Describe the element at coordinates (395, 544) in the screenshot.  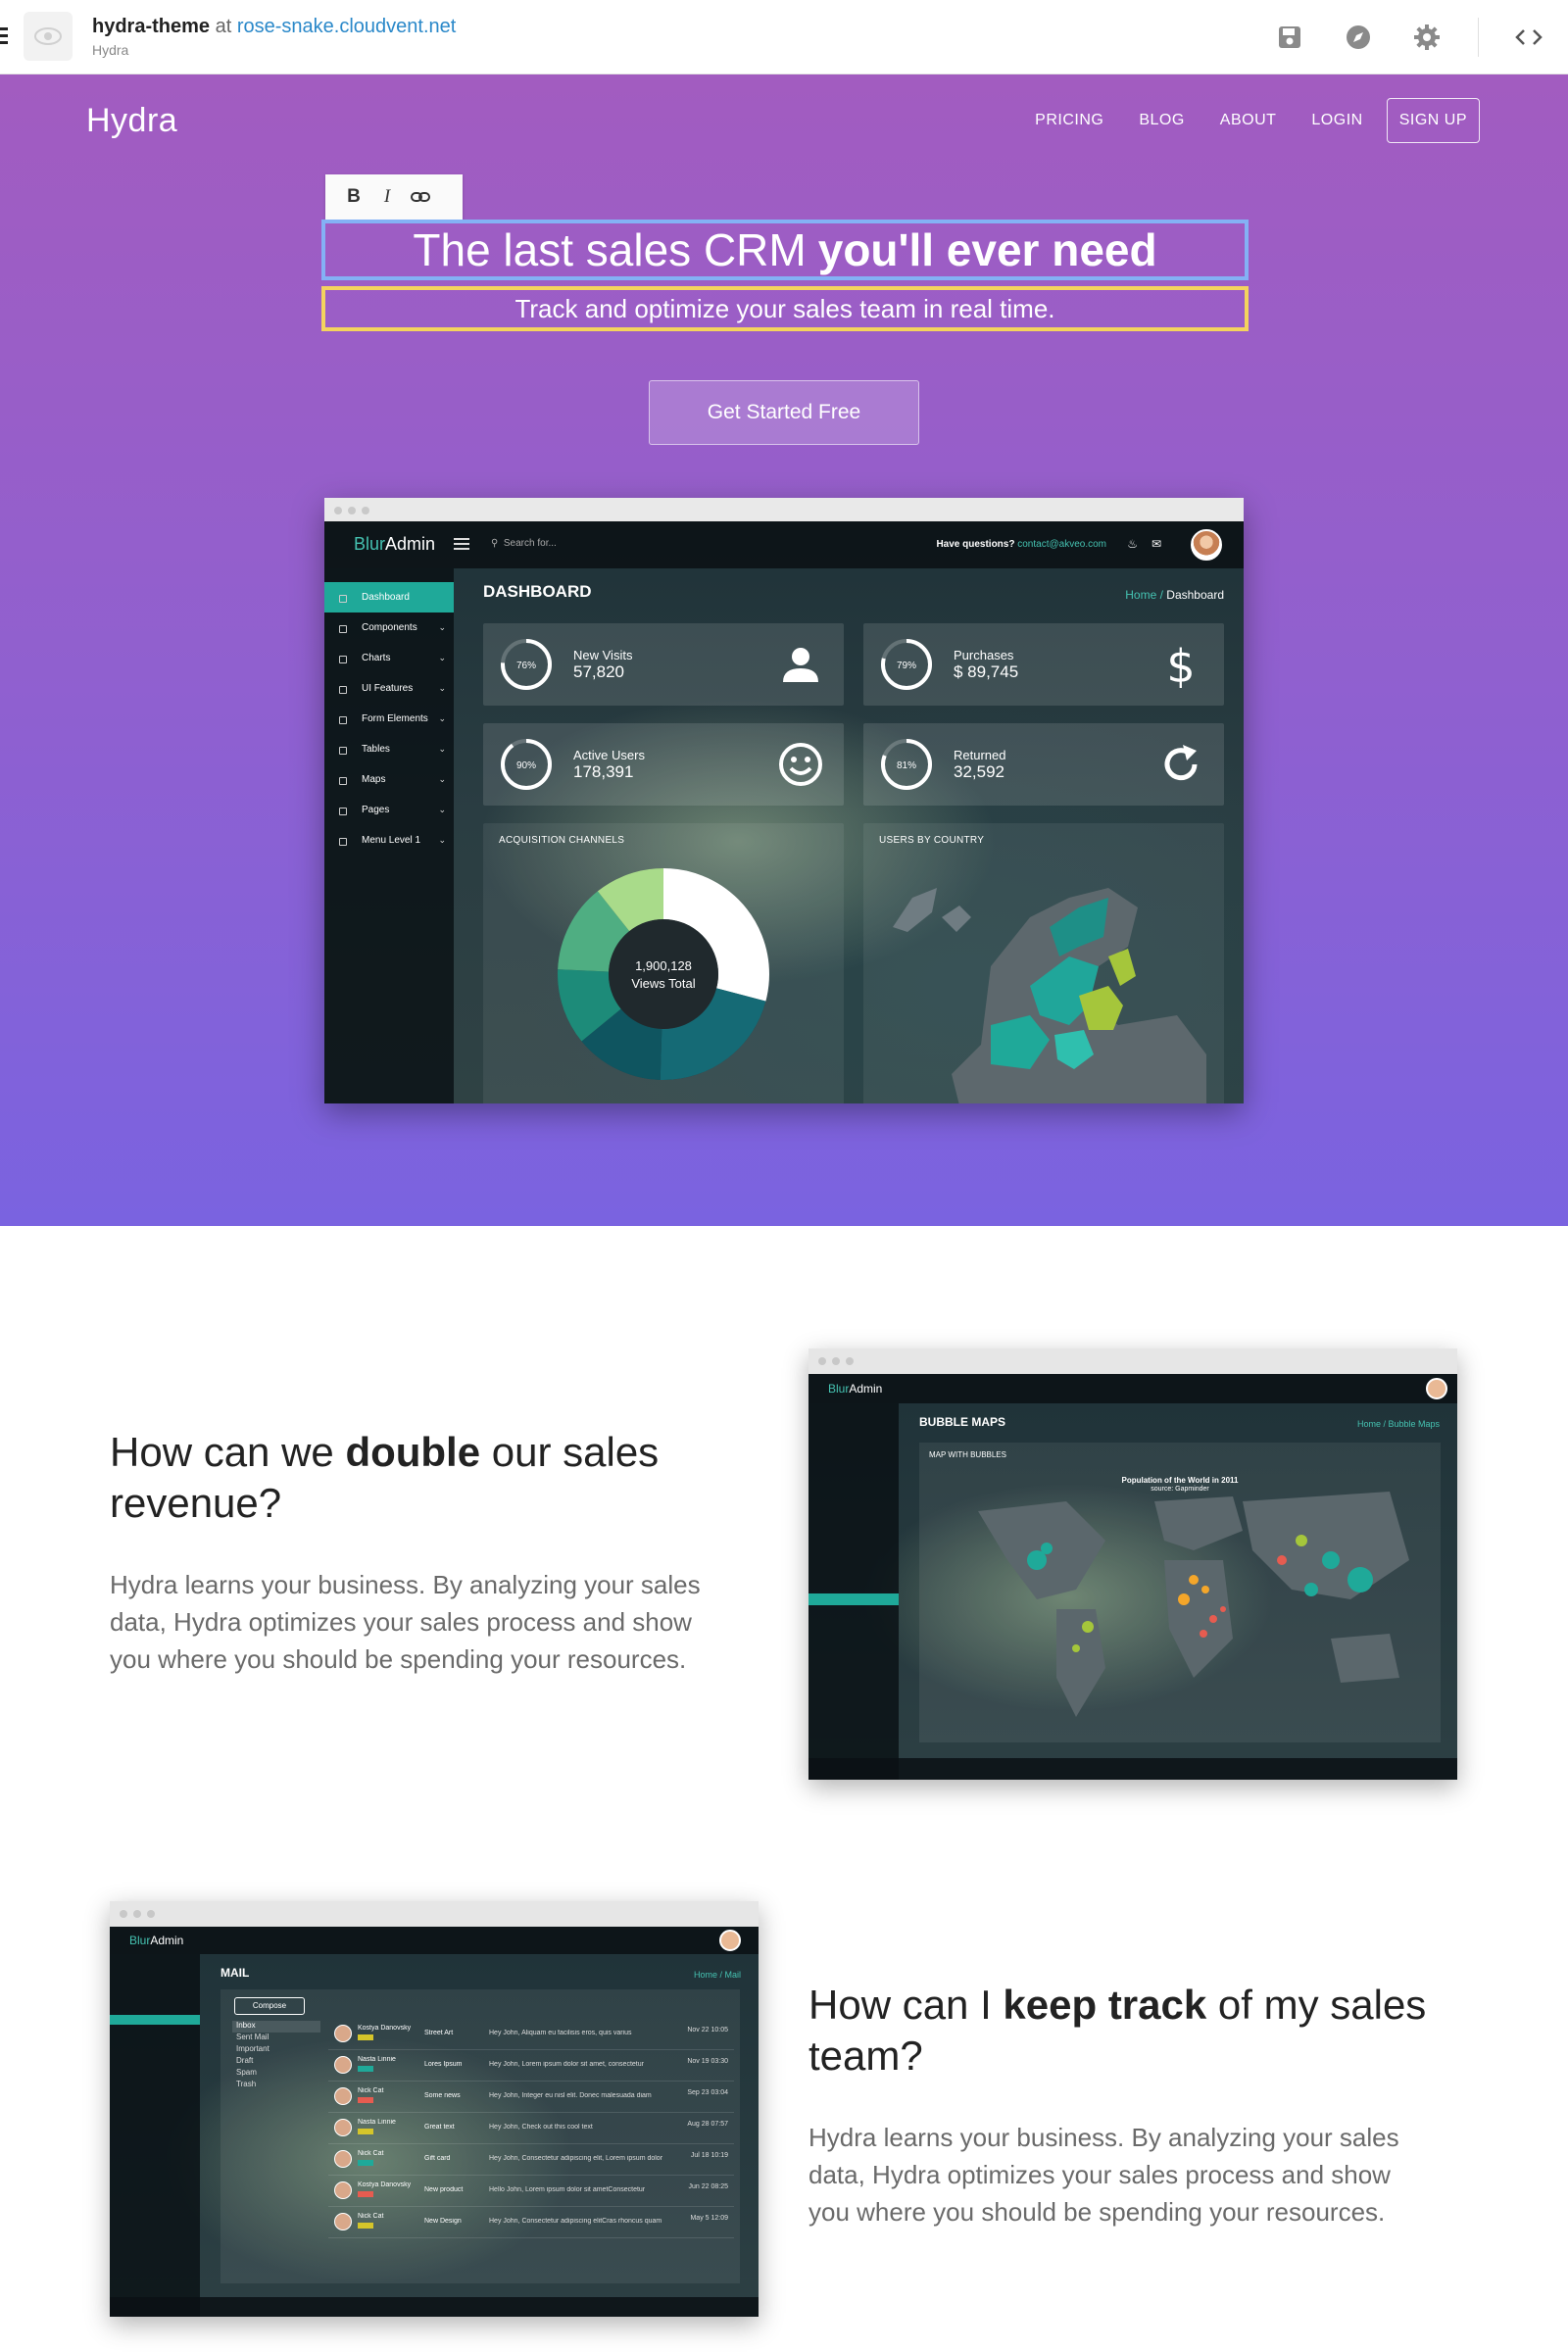
I see `app-logo: BlurAdmin` at that location.